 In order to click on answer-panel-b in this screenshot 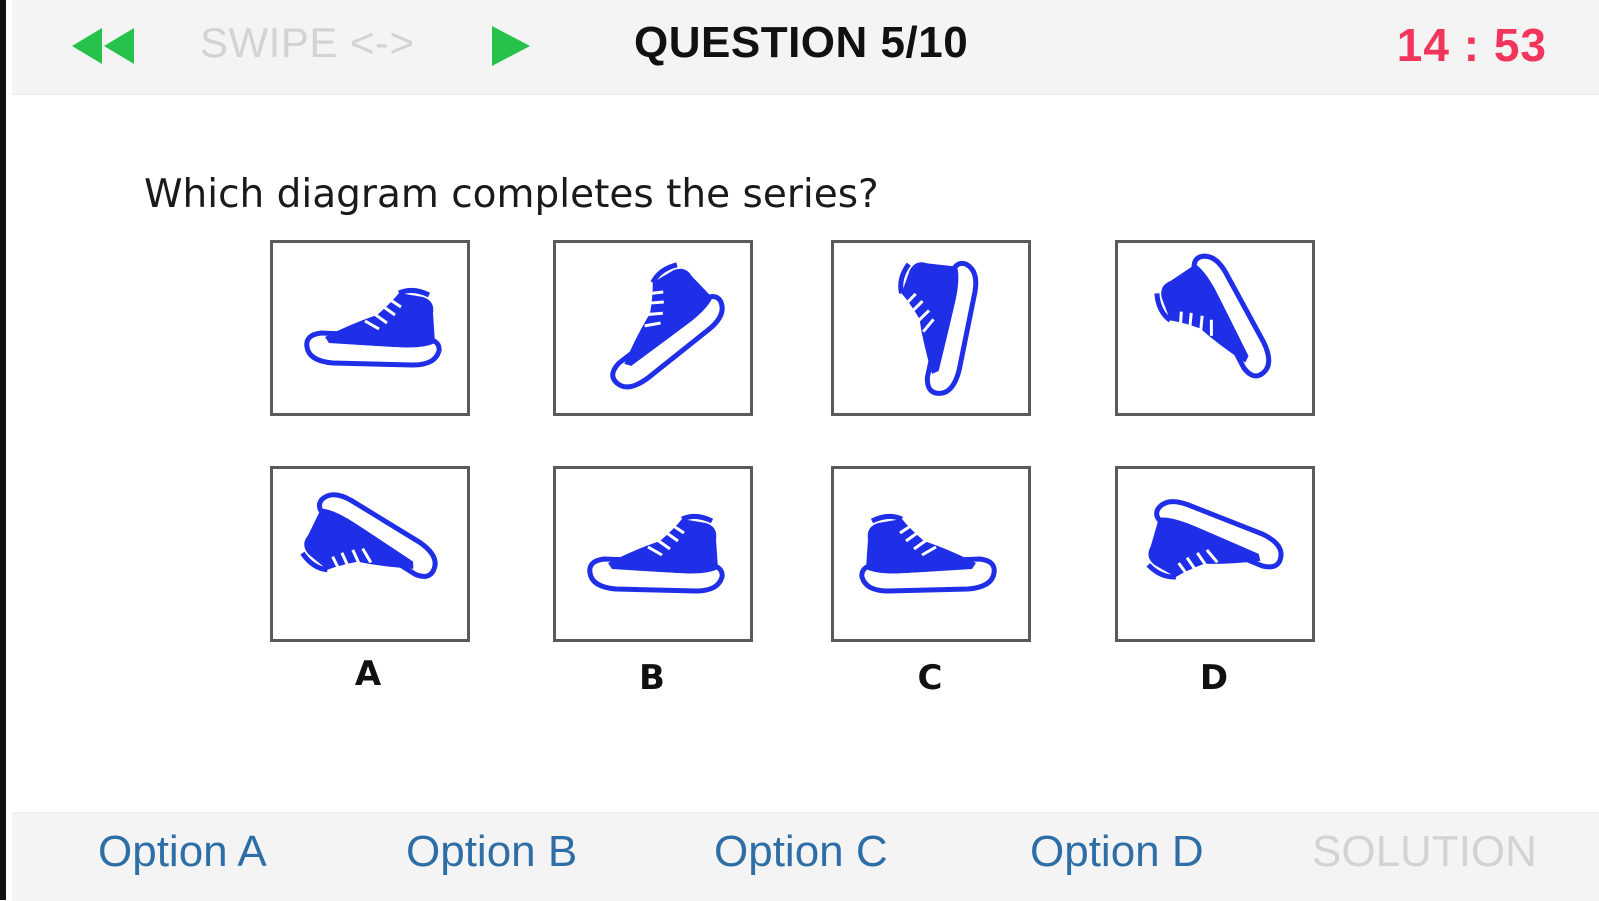, I will do `click(653, 554)`.